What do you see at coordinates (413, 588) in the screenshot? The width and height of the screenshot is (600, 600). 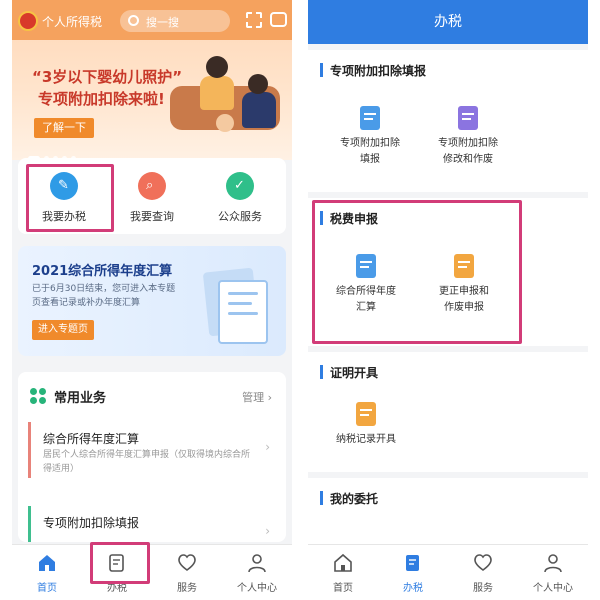 I see `tab-label: 办税` at bounding box center [413, 588].